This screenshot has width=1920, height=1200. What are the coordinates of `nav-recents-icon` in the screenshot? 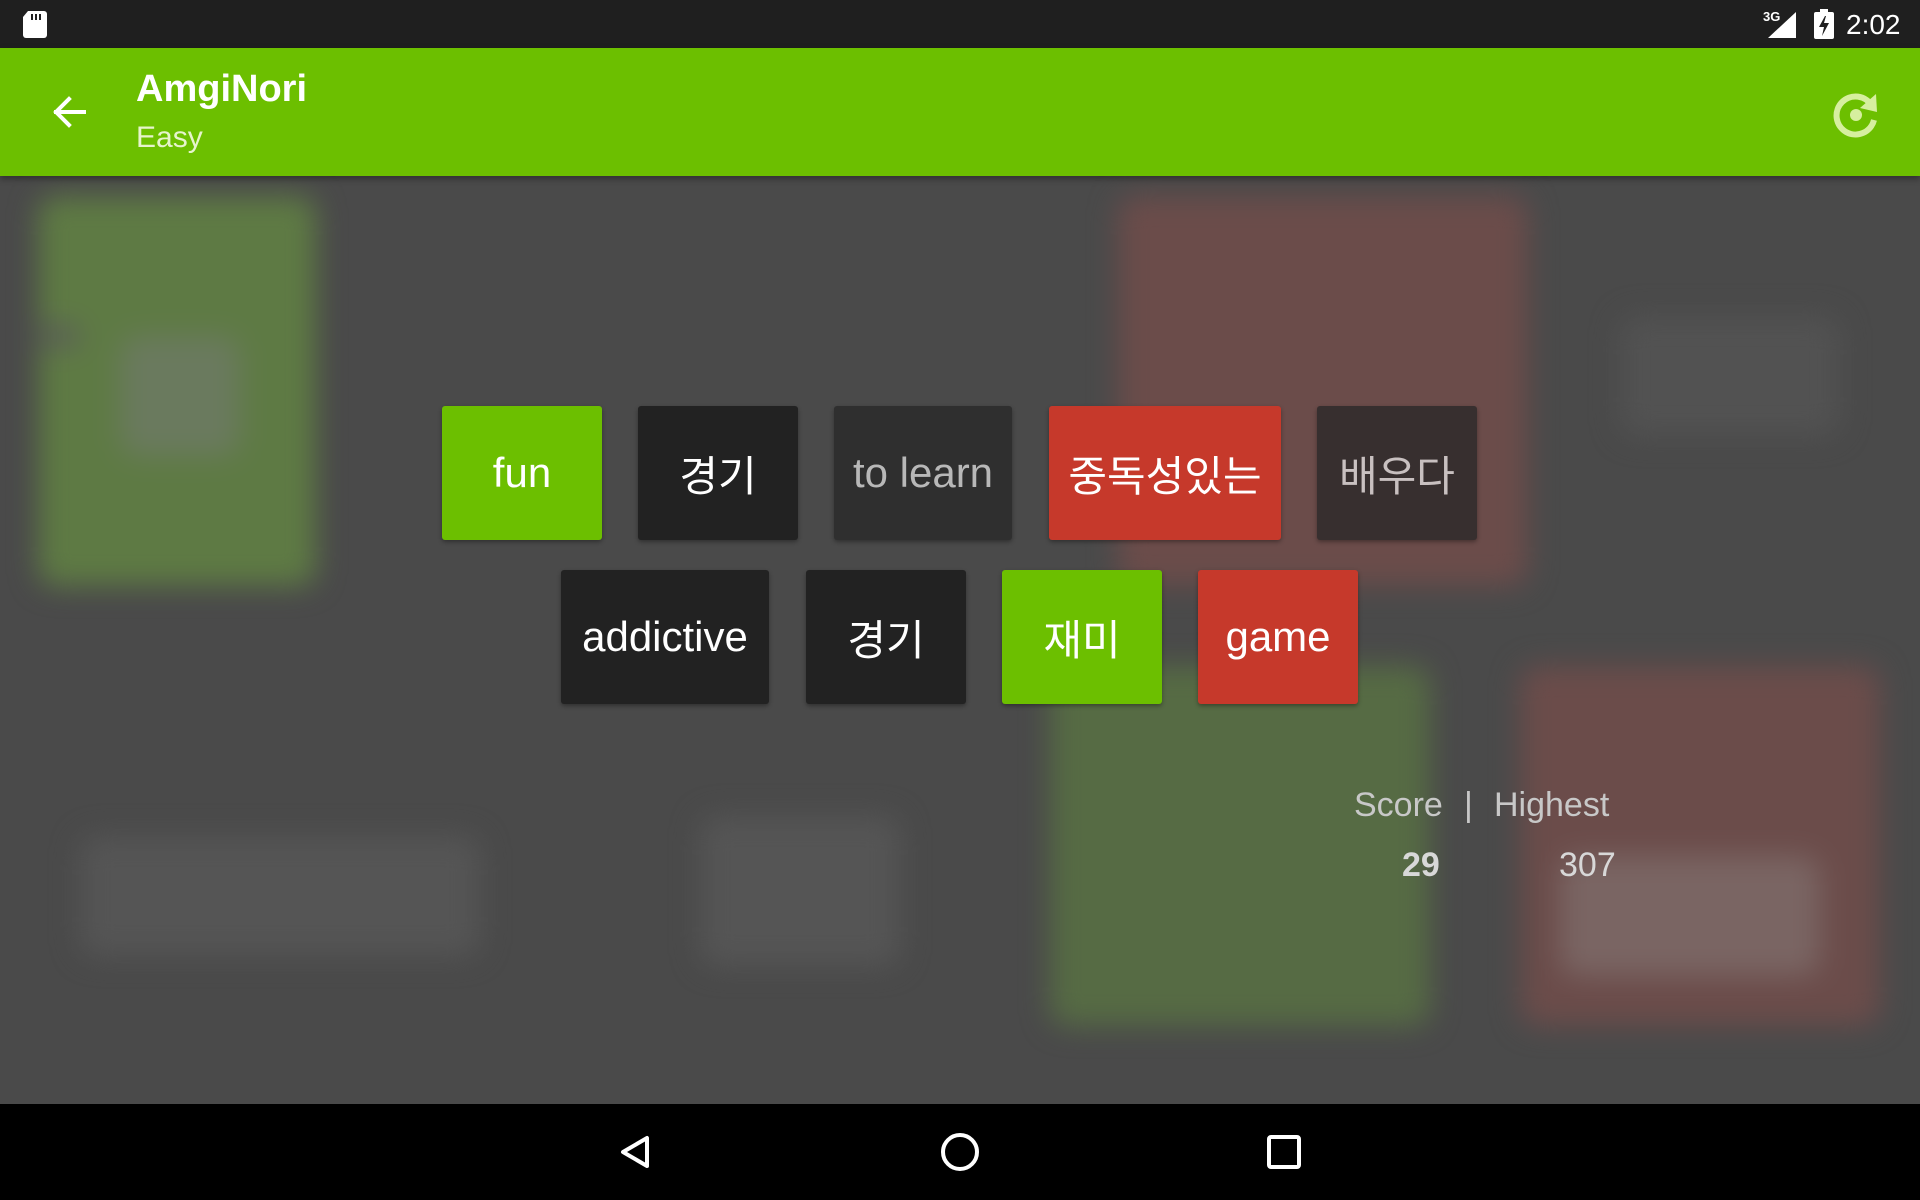 It's located at (1284, 1152).